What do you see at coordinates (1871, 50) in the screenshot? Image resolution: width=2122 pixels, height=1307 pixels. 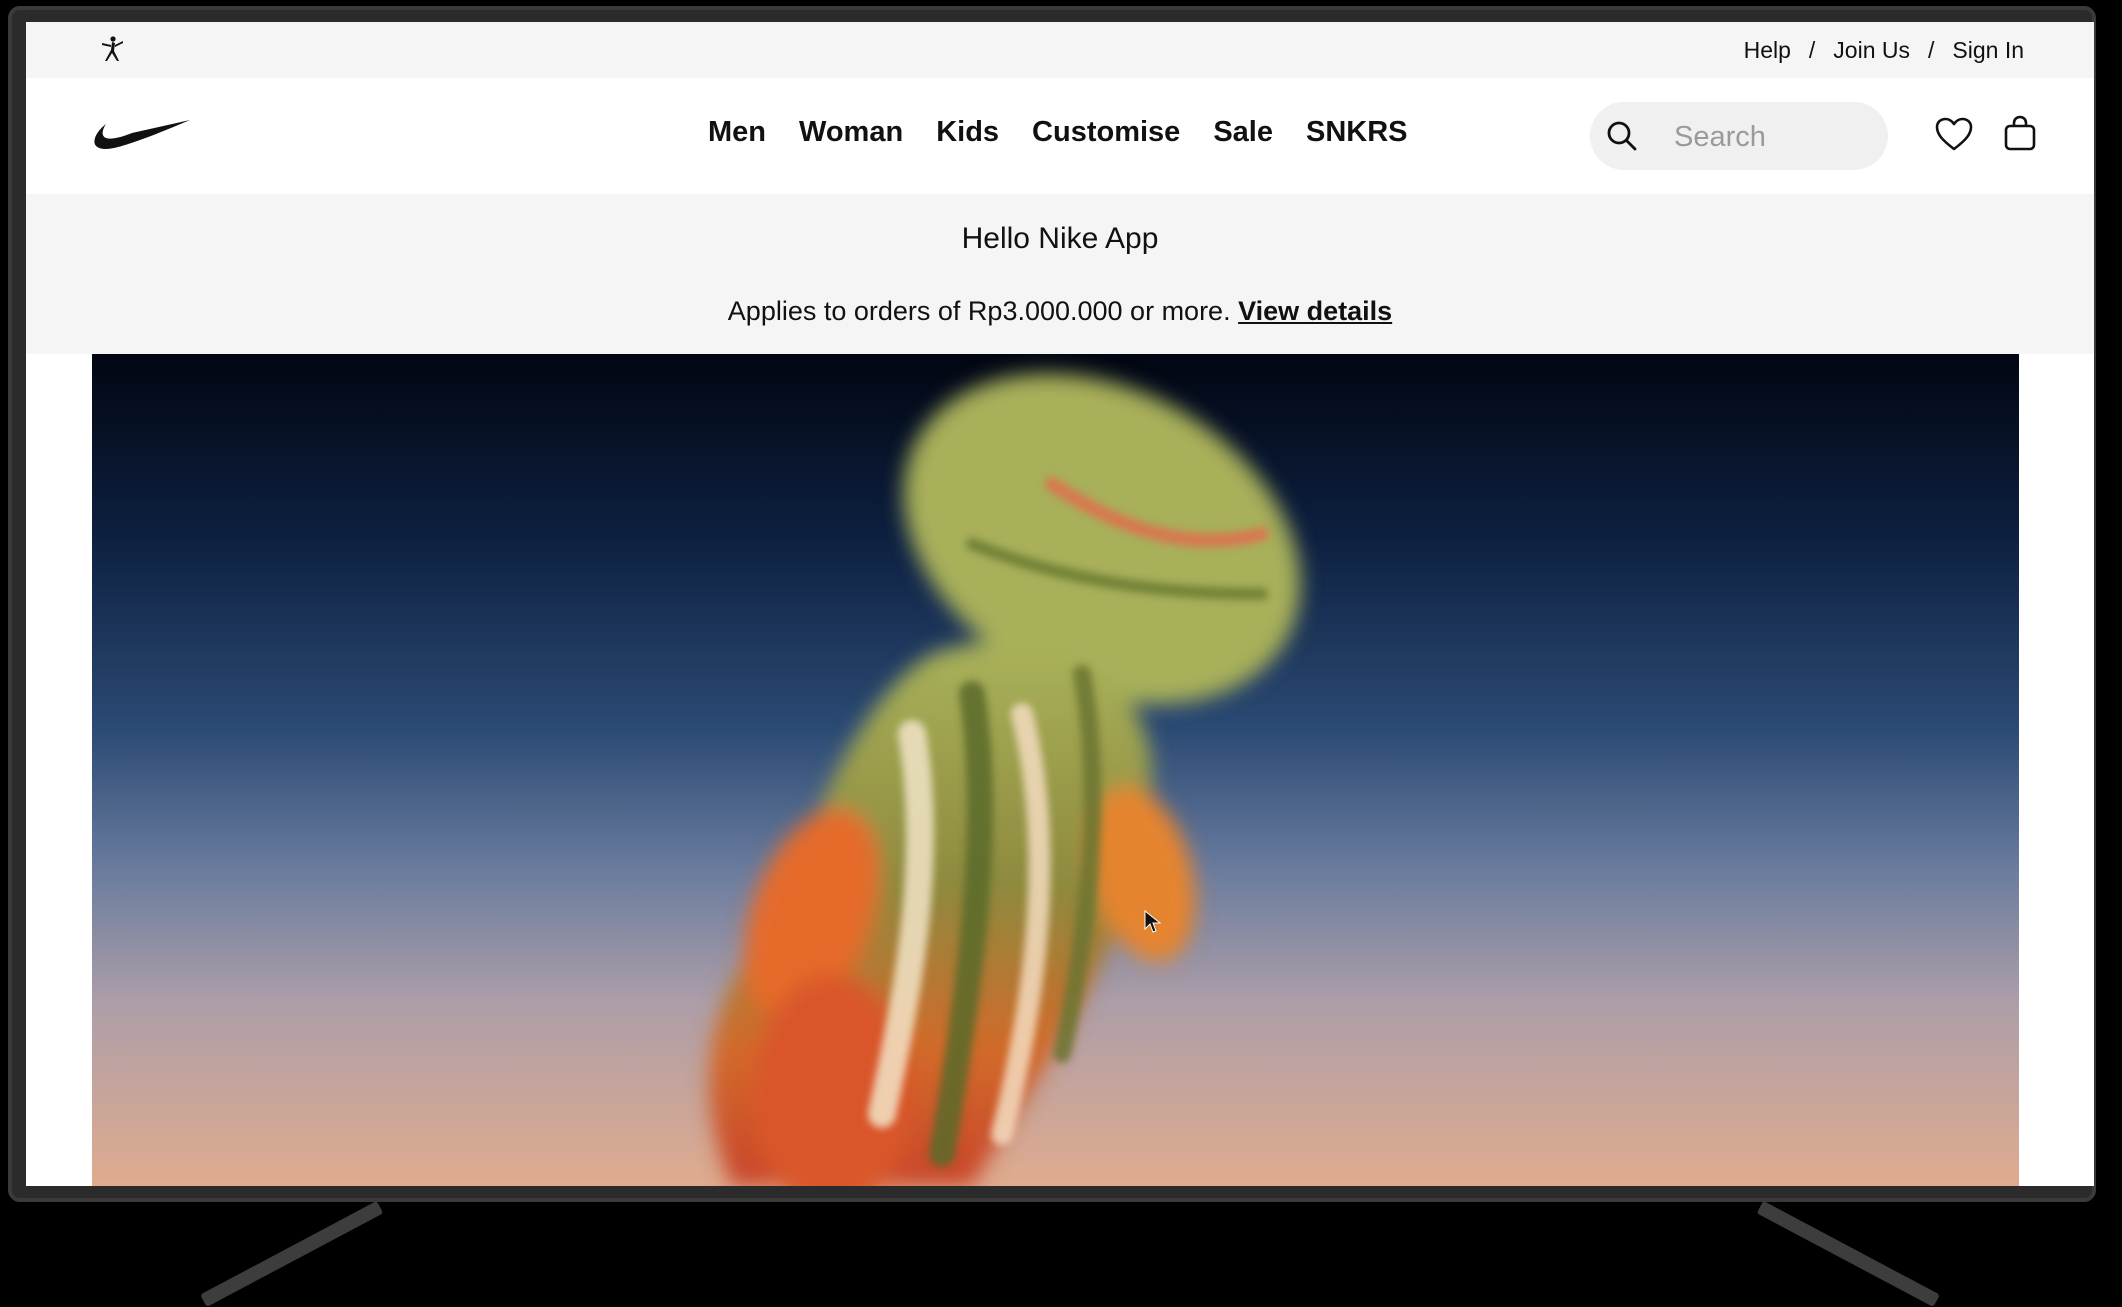 I see `join-us-link: Join Us` at bounding box center [1871, 50].